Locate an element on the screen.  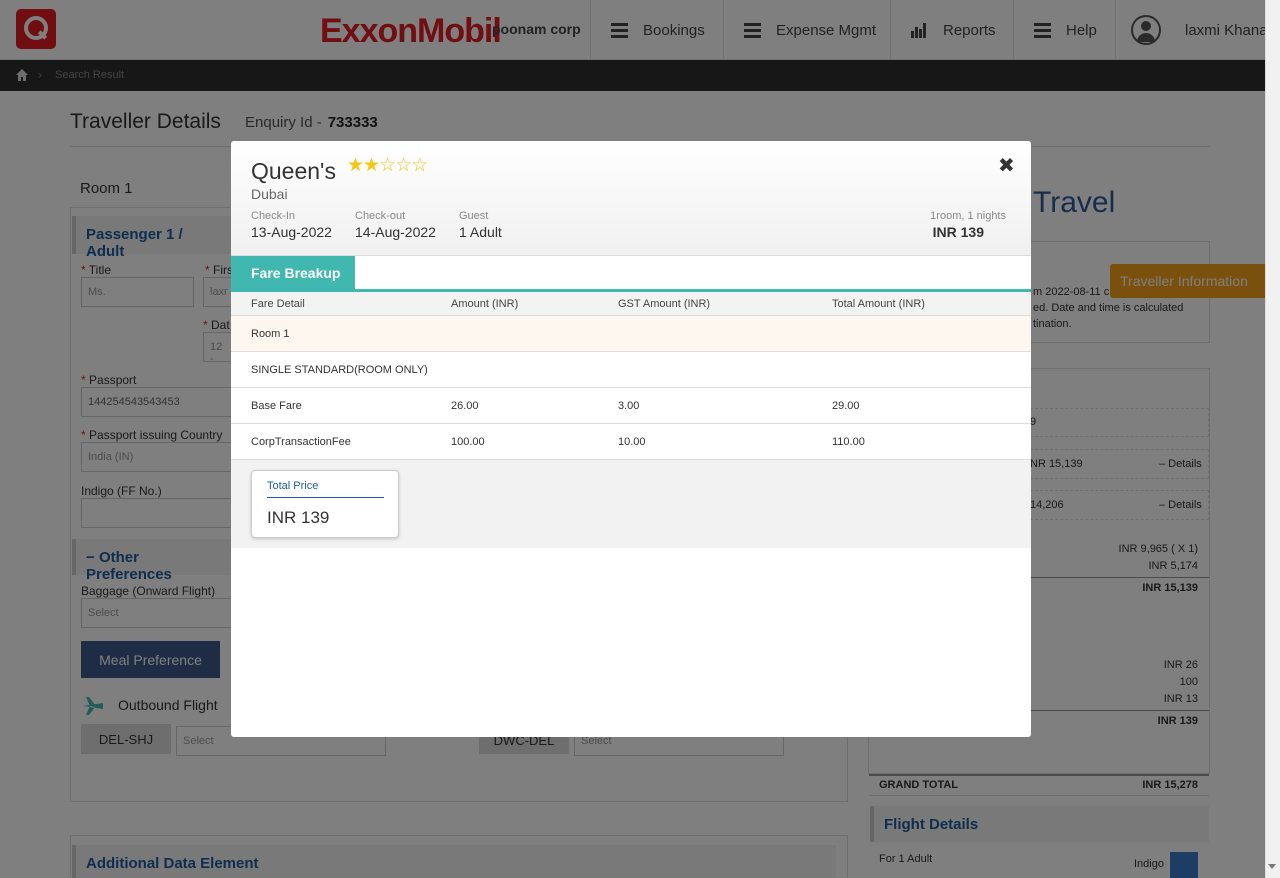
room-type: SINGLE STANDARD(ROOM ONLY) is located at coordinates (339, 370).